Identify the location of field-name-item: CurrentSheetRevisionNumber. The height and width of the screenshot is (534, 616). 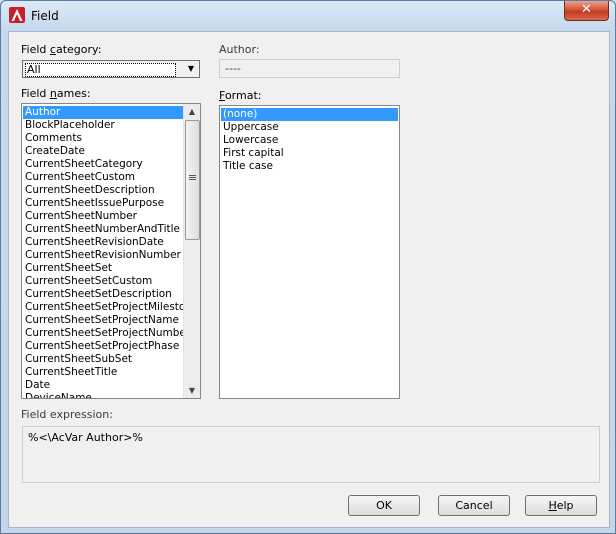
(103, 255).